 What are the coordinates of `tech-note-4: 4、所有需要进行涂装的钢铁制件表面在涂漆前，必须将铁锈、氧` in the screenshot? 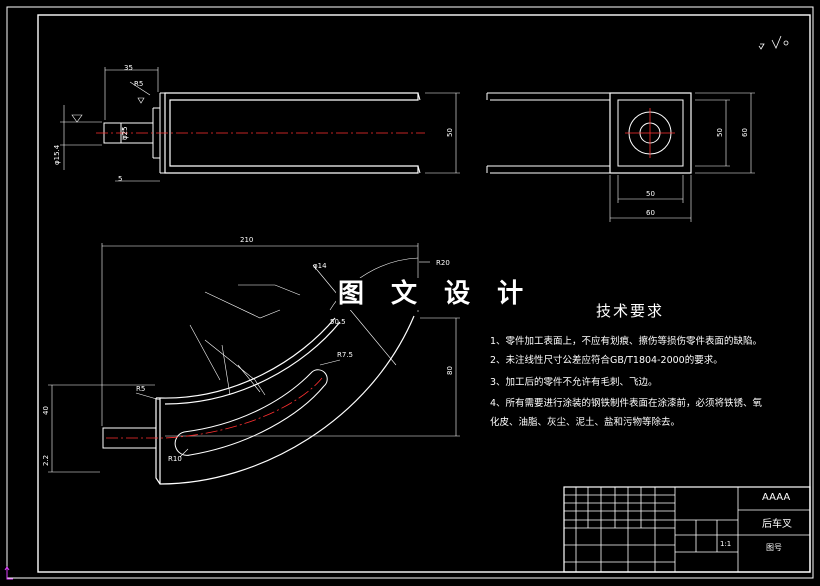 It's located at (626, 403).